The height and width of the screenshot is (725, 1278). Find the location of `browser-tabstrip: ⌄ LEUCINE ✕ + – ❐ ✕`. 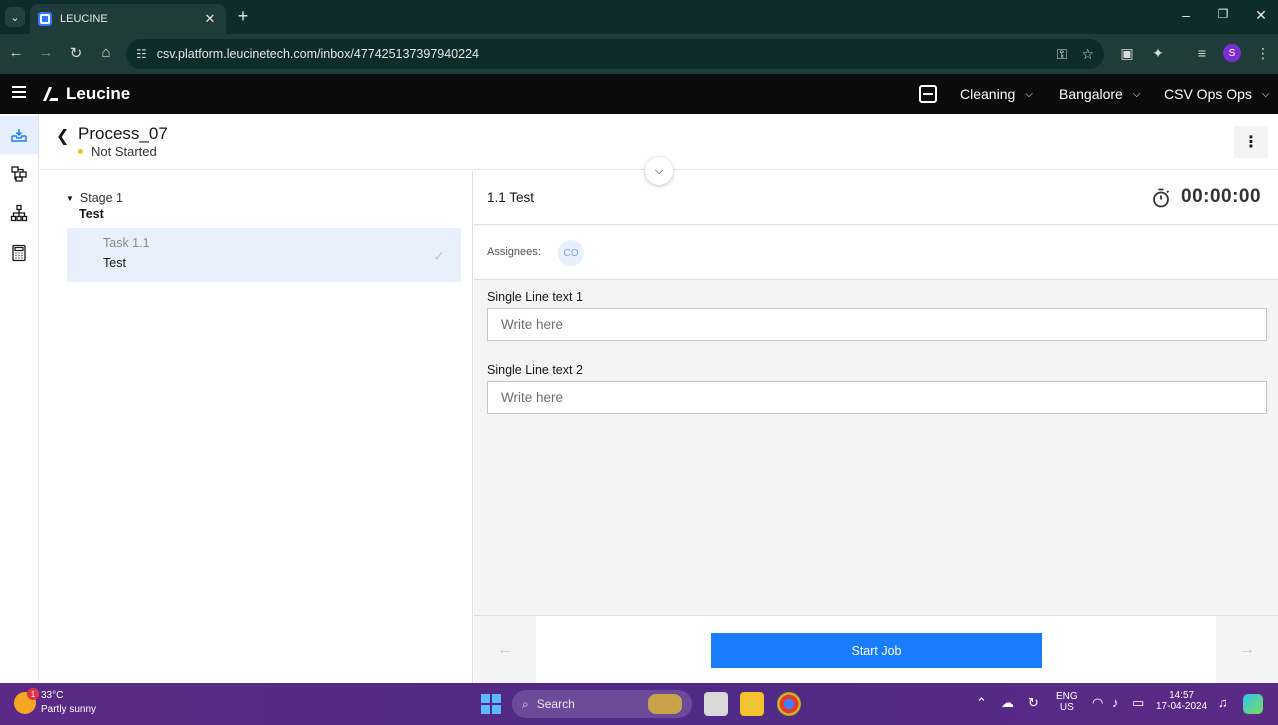

browser-tabstrip: ⌄ LEUCINE ✕ + – ❐ ✕ is located at coordinates (639, 17).